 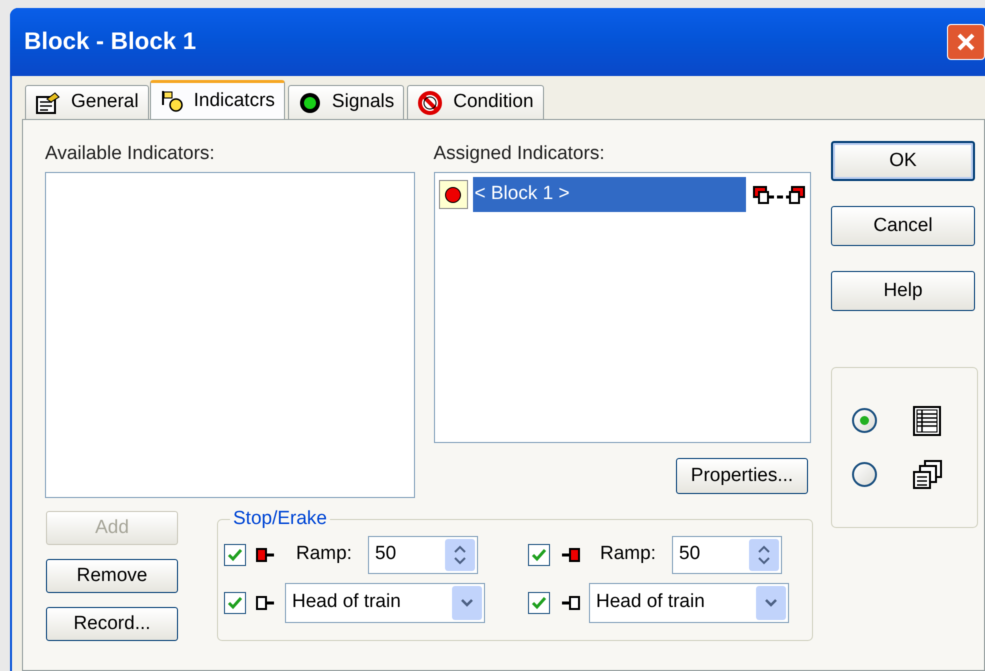 What do you see at coordinates (903, 226) in the screenshot?
I see `dialog-button: Cancel` at bounding box center [903, 226].